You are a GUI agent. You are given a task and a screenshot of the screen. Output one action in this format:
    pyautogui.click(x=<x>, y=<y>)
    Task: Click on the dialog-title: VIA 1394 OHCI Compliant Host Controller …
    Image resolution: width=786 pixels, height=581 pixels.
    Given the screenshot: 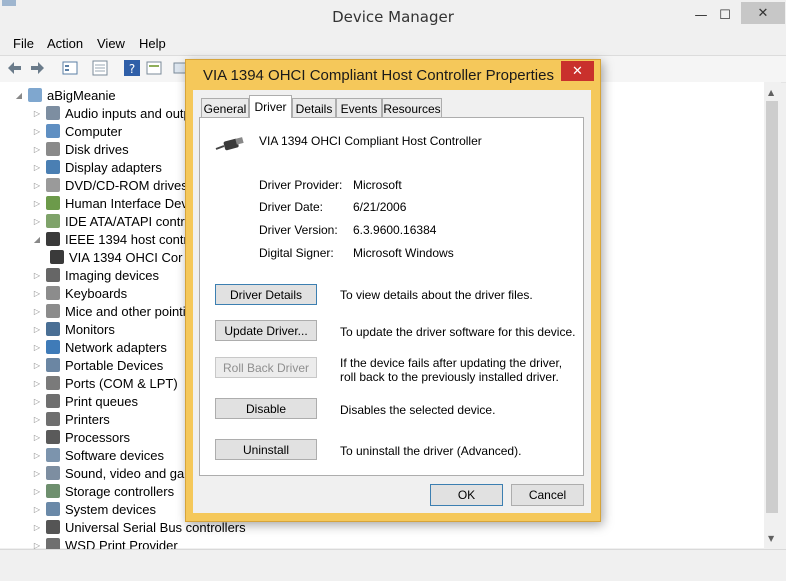 What is the action you would take?
    pyautogui.click(x=378, y=75)
    